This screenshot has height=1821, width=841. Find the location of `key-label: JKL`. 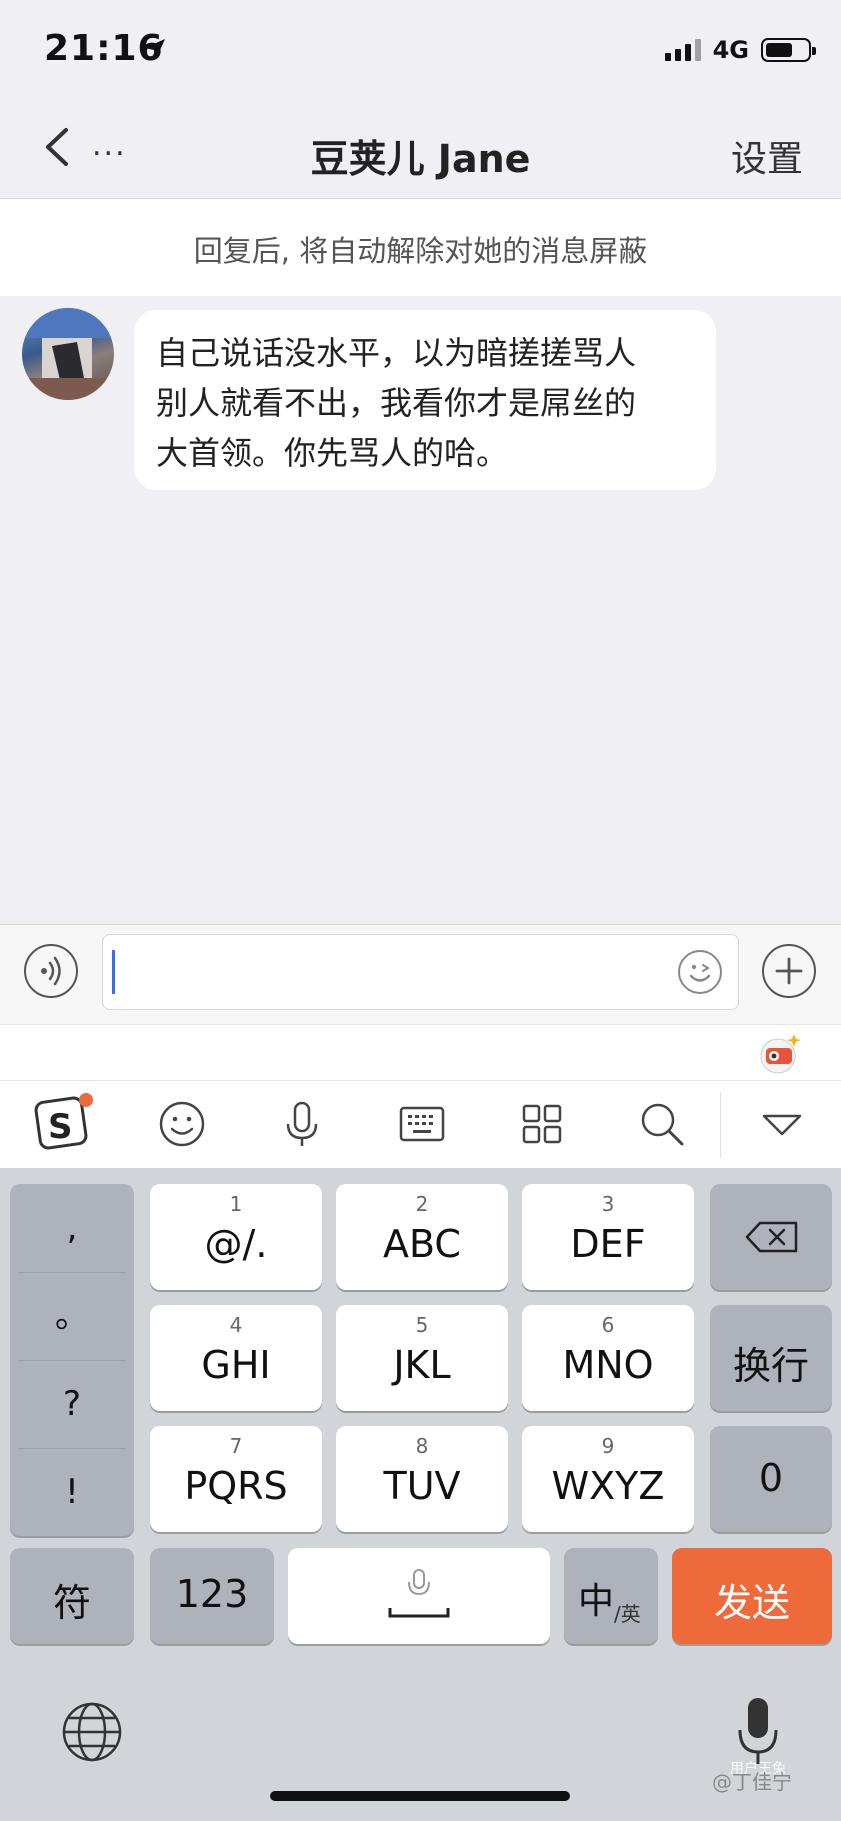

key-label: JKL is located at coordinates (422, 1365).